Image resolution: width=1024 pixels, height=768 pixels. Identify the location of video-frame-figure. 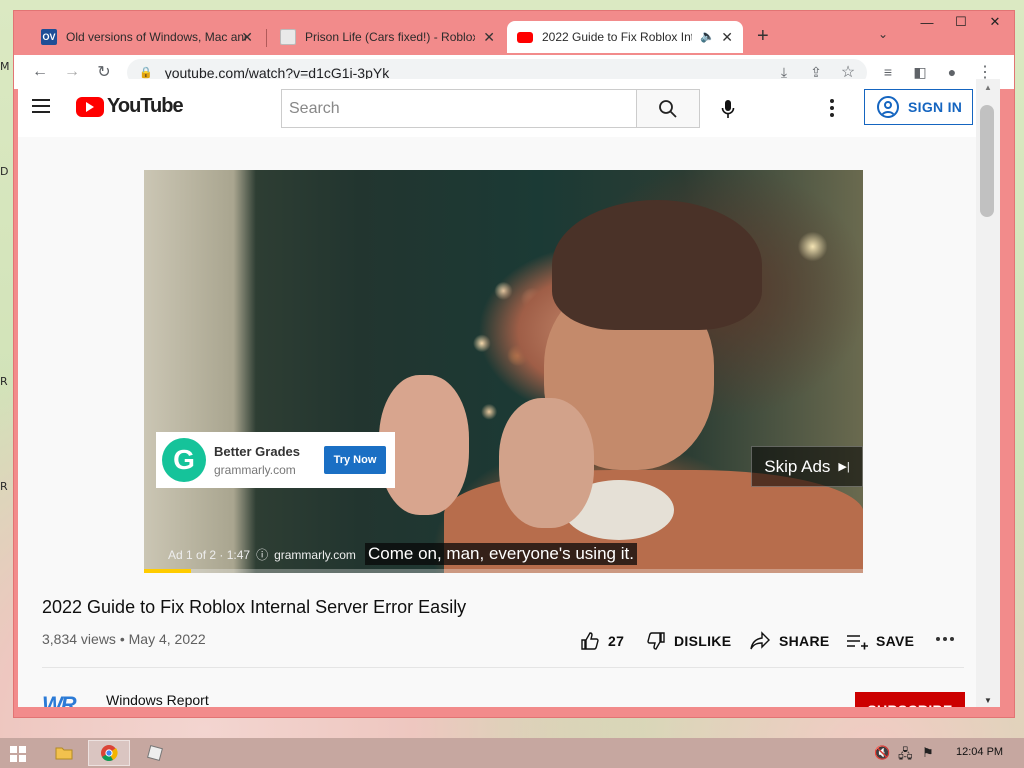
(200, 371).